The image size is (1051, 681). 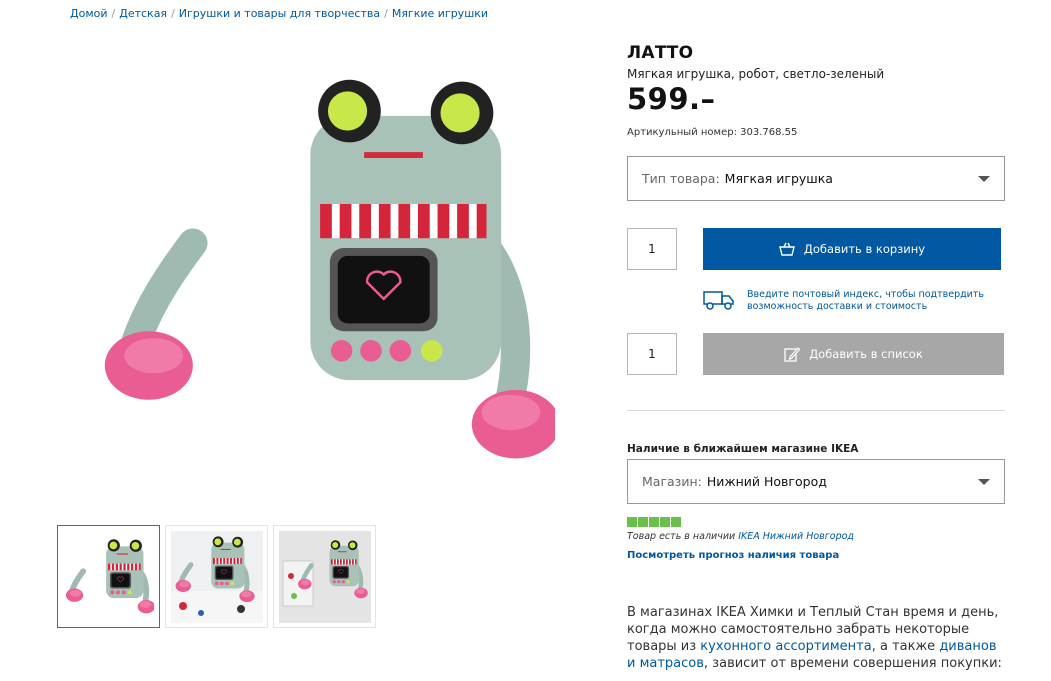 What do you see at coordinates (89, 13) in the screenshot?
I see `breadcrumb-home: Домой` at bounding box center [89, 13].